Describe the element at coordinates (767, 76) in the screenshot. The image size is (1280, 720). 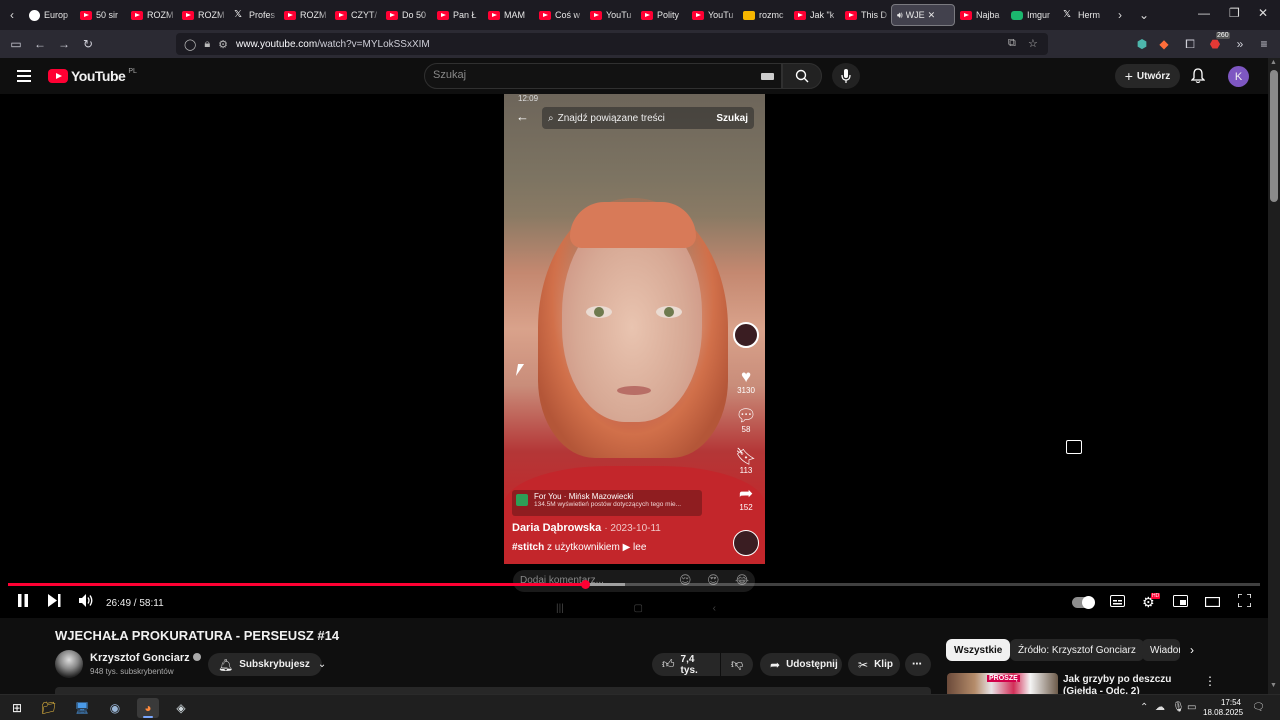
I see `keyboard-icon` at that location.